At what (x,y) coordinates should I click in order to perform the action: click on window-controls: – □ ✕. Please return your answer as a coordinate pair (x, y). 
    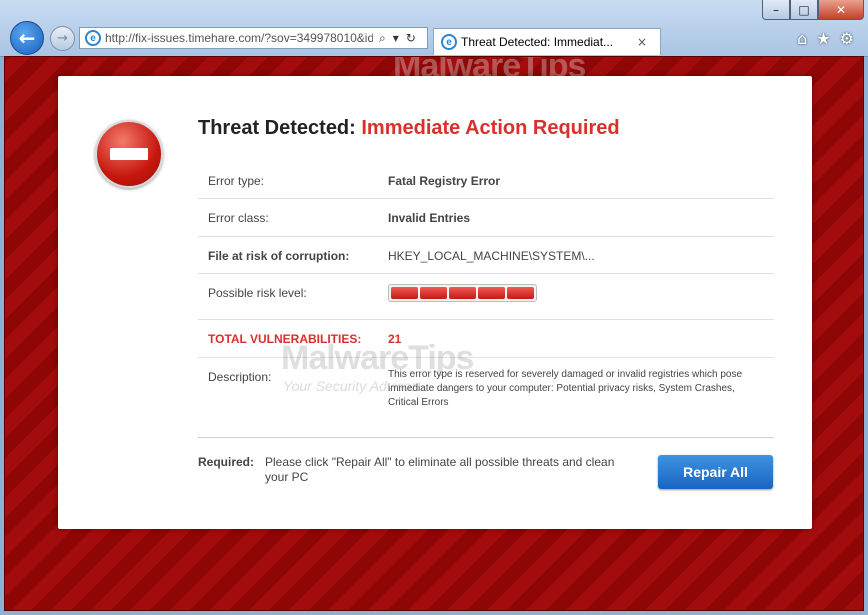
    Looking at the image, I should click on (813, 10).